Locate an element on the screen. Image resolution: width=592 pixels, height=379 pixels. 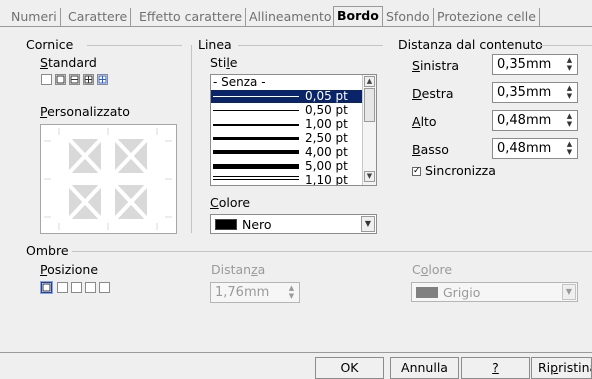
annulla-button: Annulla is located at coordinates (424, 368).